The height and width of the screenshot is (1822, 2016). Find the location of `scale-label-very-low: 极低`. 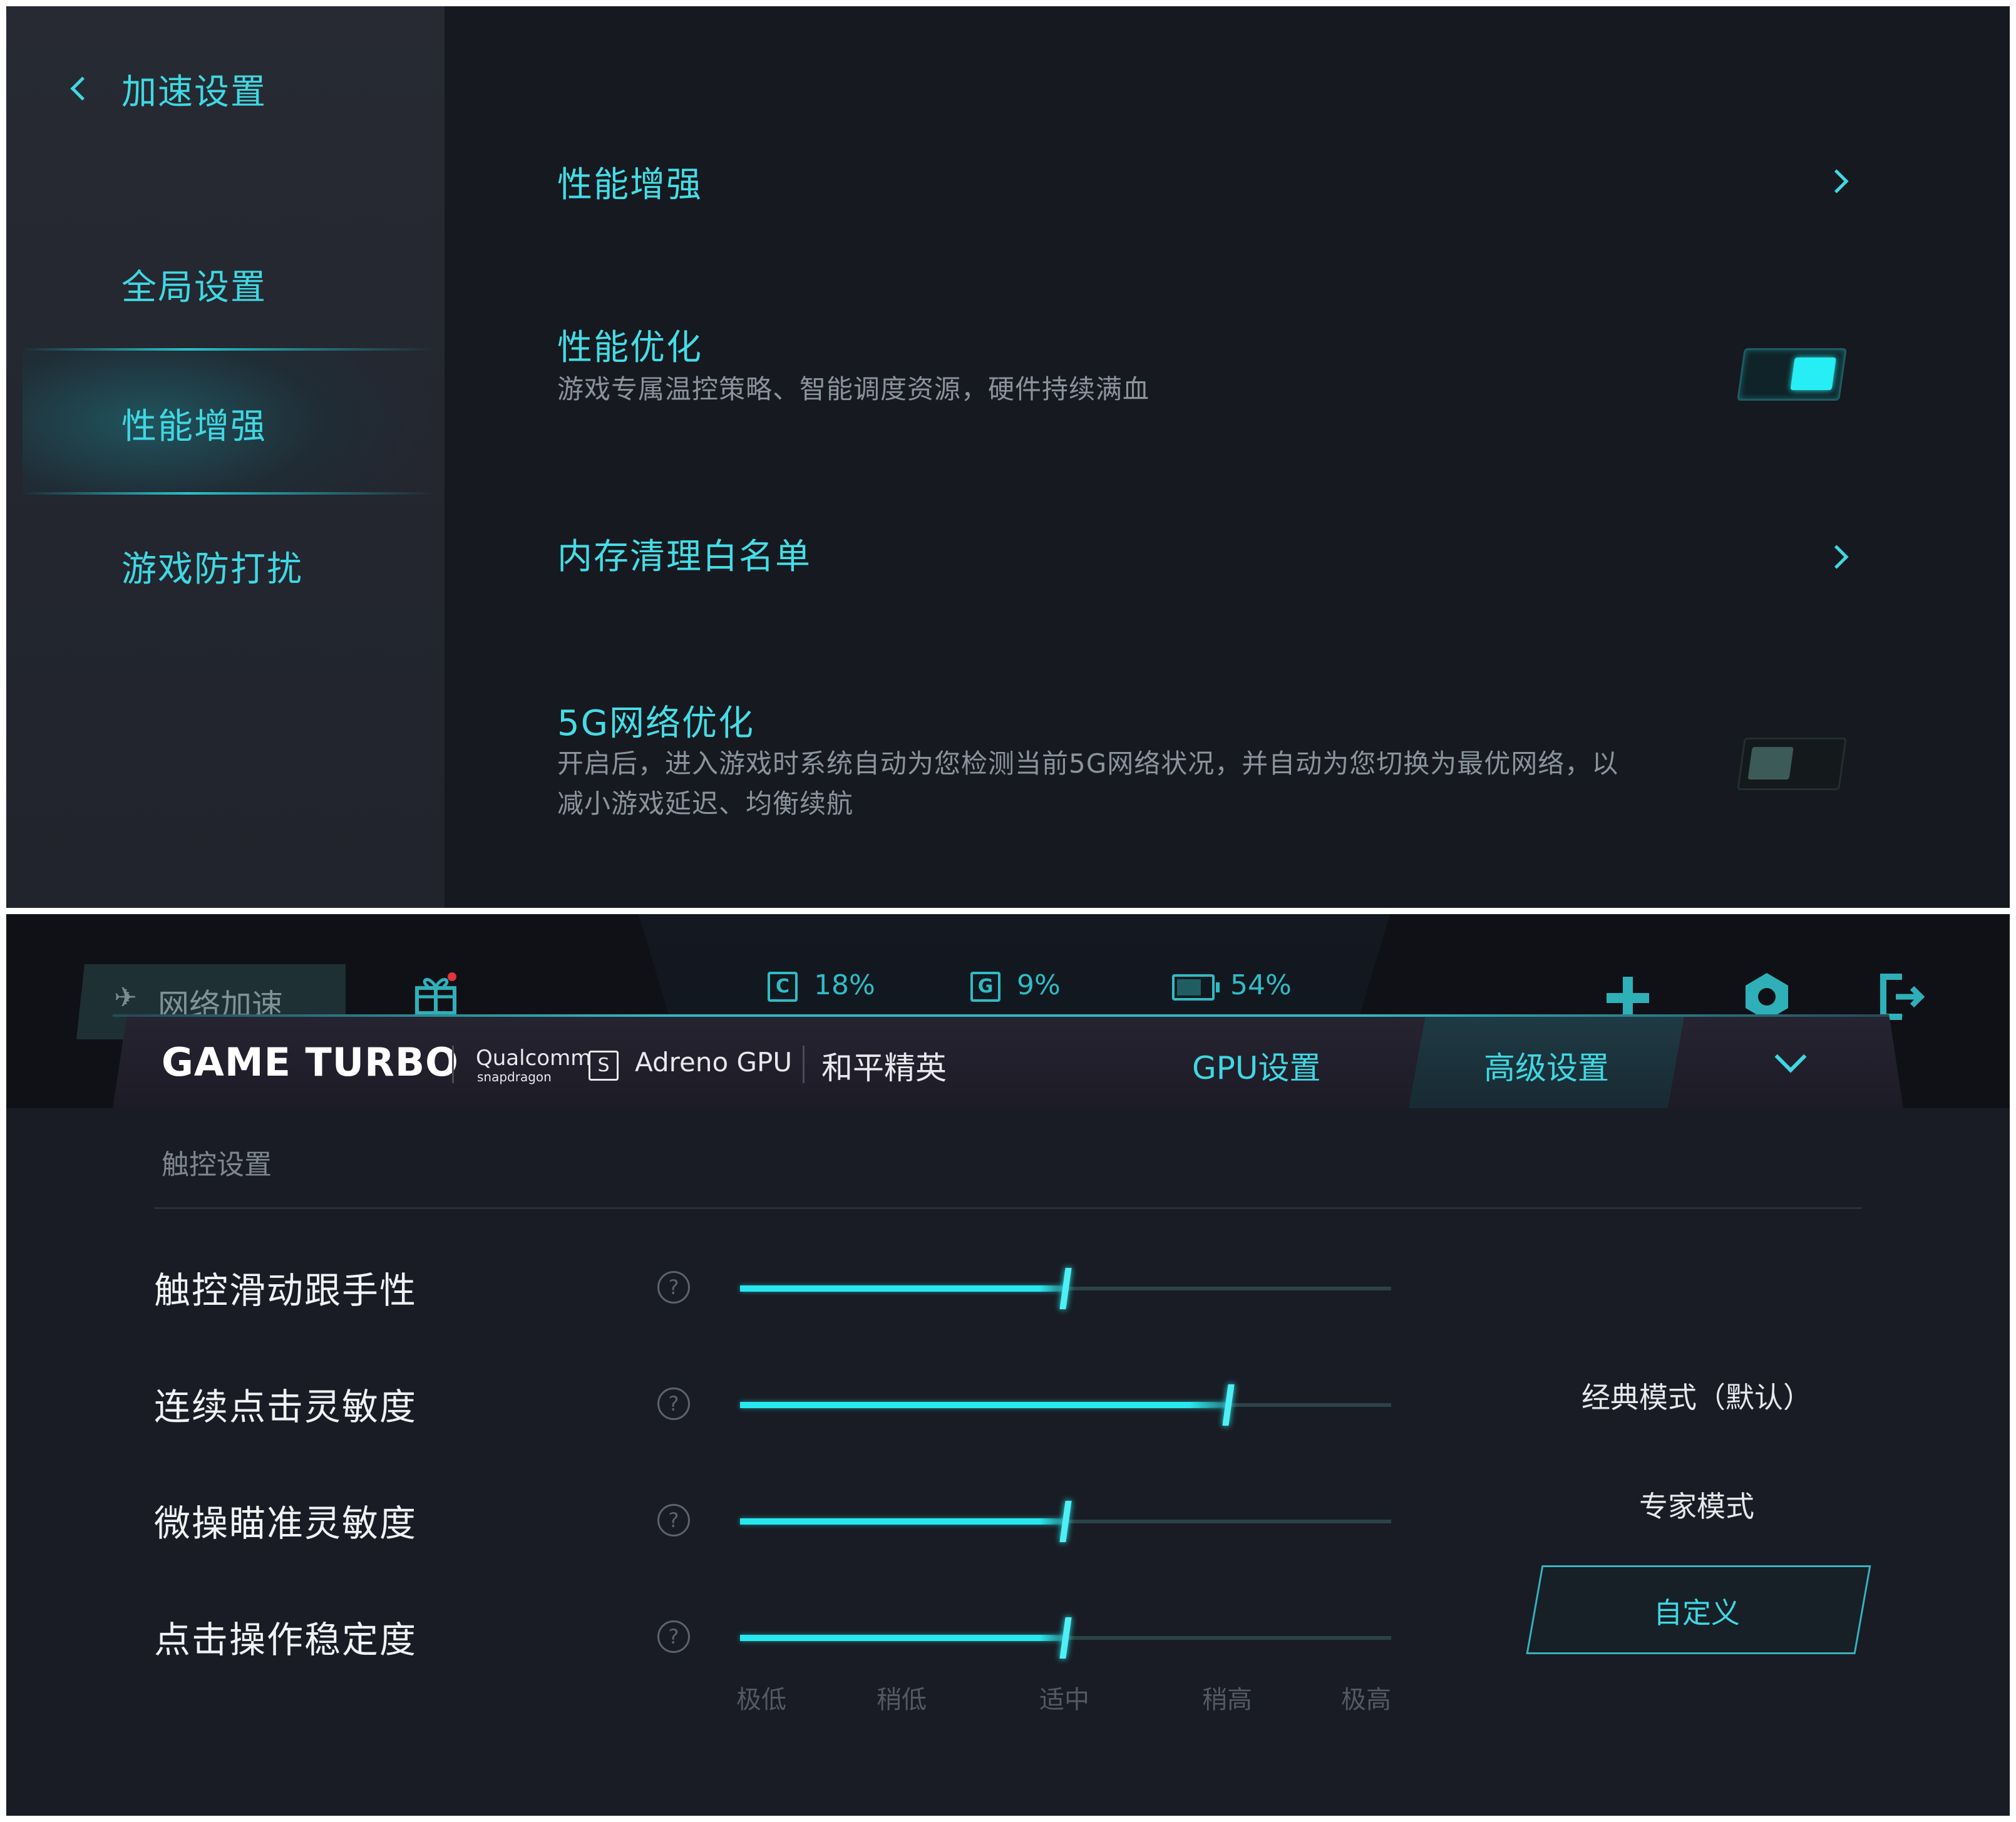

scale-label-very-low: 极低 is located at coordinates (761, 1700).